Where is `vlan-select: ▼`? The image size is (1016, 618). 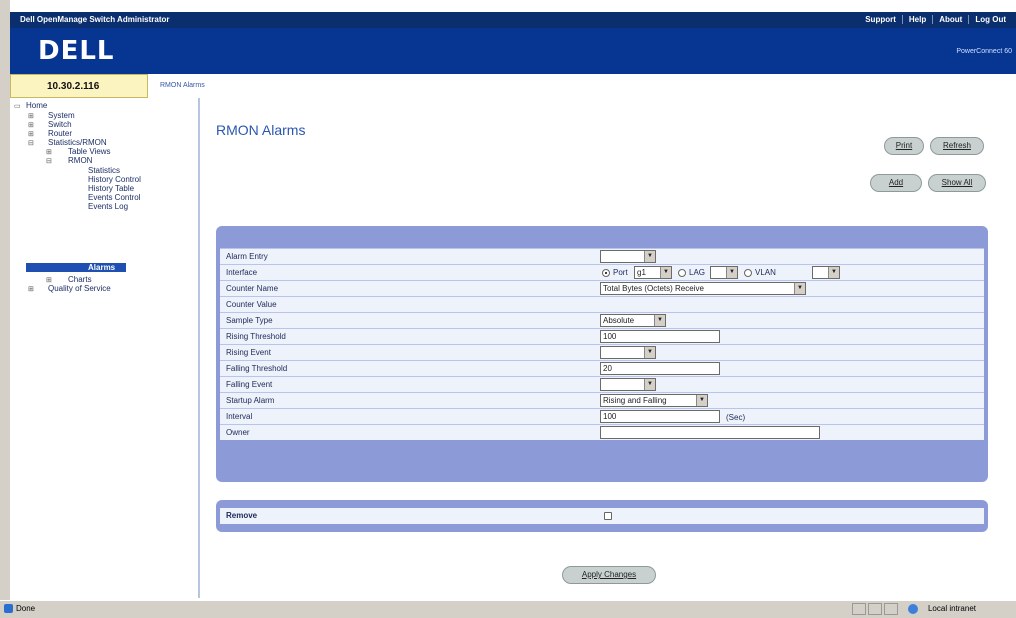
vlan-select: ▼ is located at coordinates (826, 272).